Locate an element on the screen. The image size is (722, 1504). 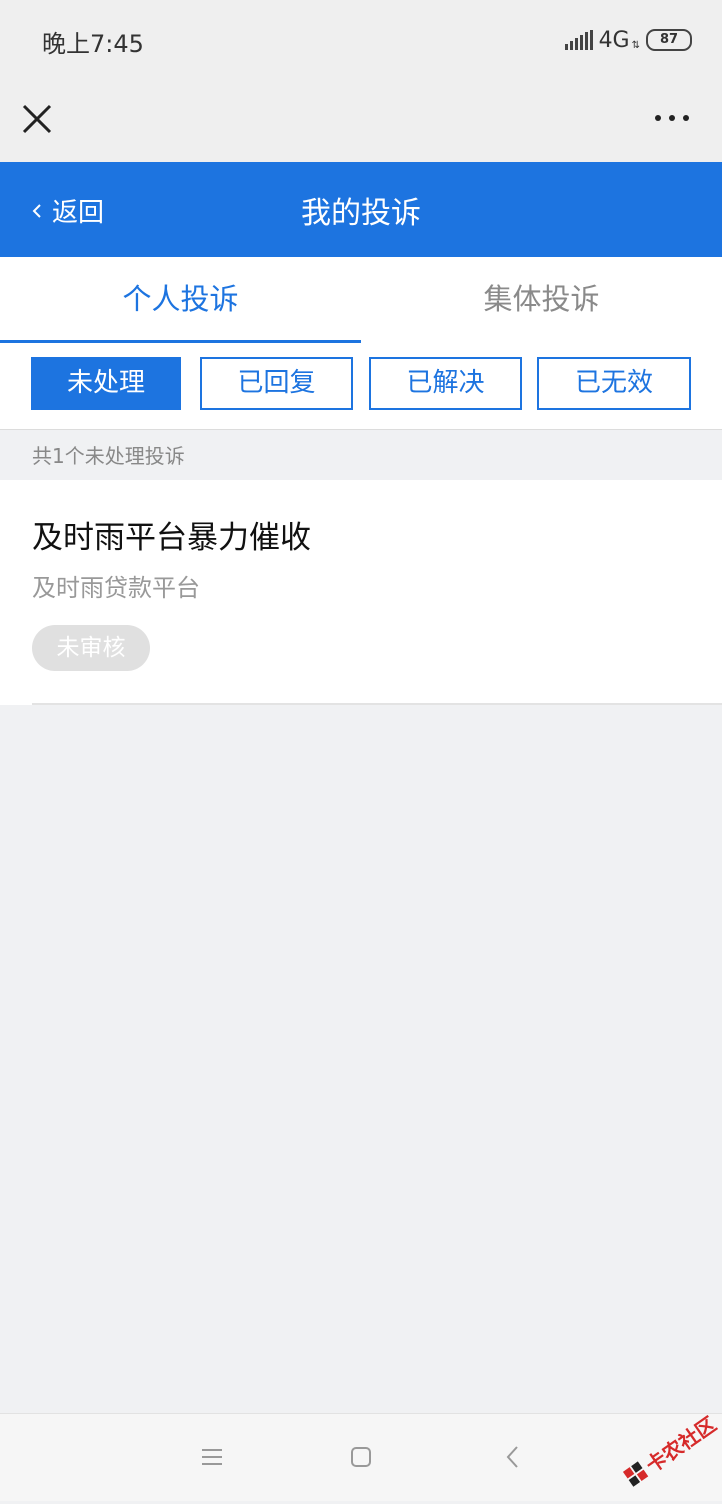
complaint-type-tabs: 个人投诉 集体投诉 is located at coordinates (361, 300).